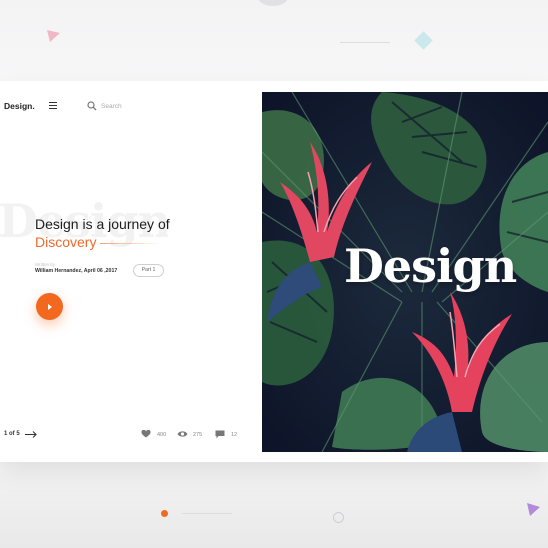  I want to click on part-button: Part 1, so click(148, 270).